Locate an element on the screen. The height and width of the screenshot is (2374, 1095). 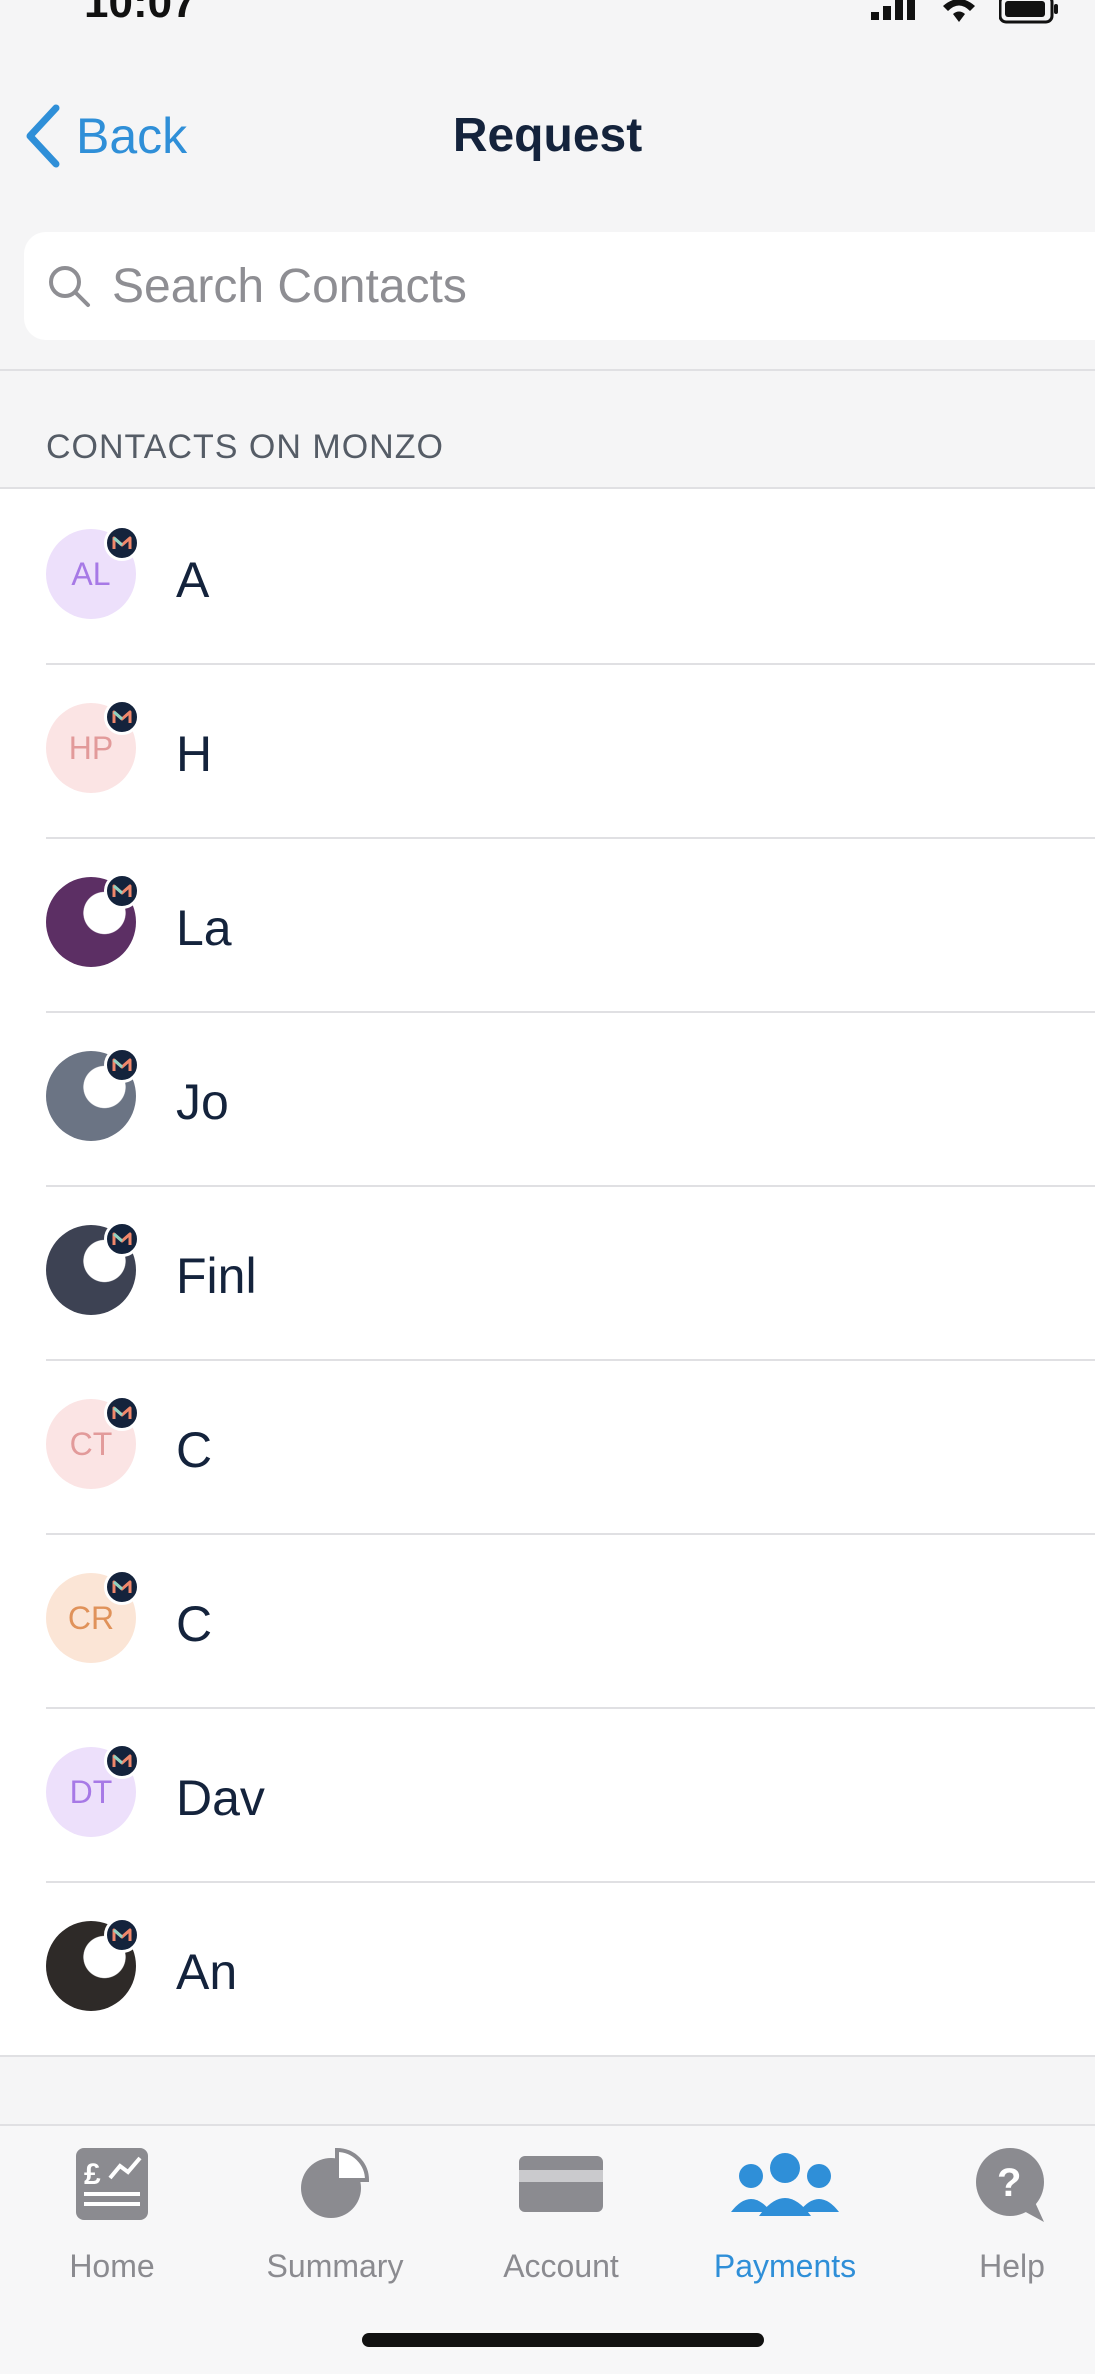
home-indicator is located at coordinates (563, 2340).